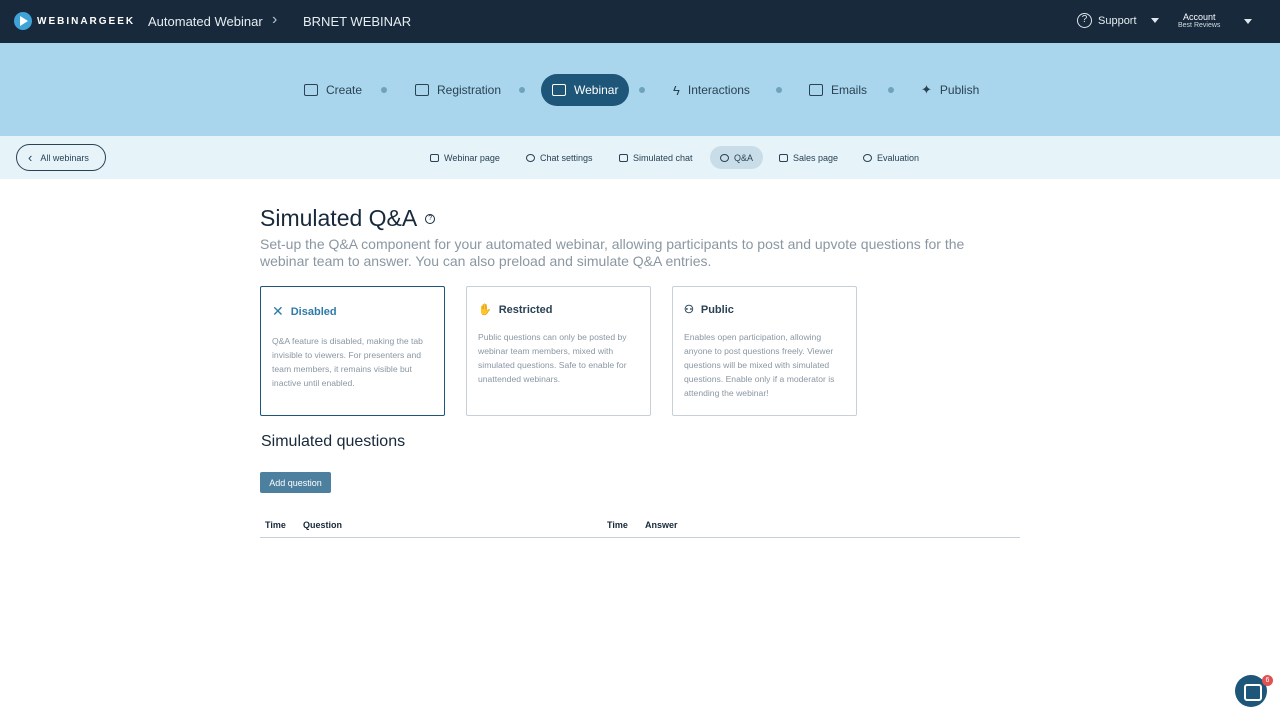 This screenshot has height=720, width=1280. I want to click on account-caret-icon, so click(1248, 21).